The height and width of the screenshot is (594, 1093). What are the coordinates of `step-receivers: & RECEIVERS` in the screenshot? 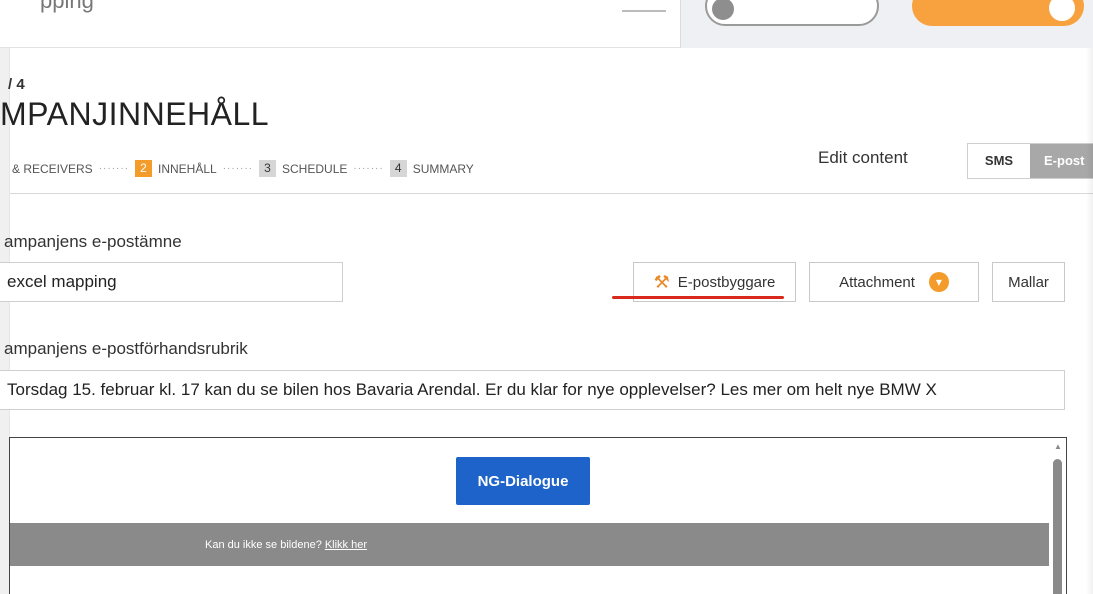 It's located at (52, 169).